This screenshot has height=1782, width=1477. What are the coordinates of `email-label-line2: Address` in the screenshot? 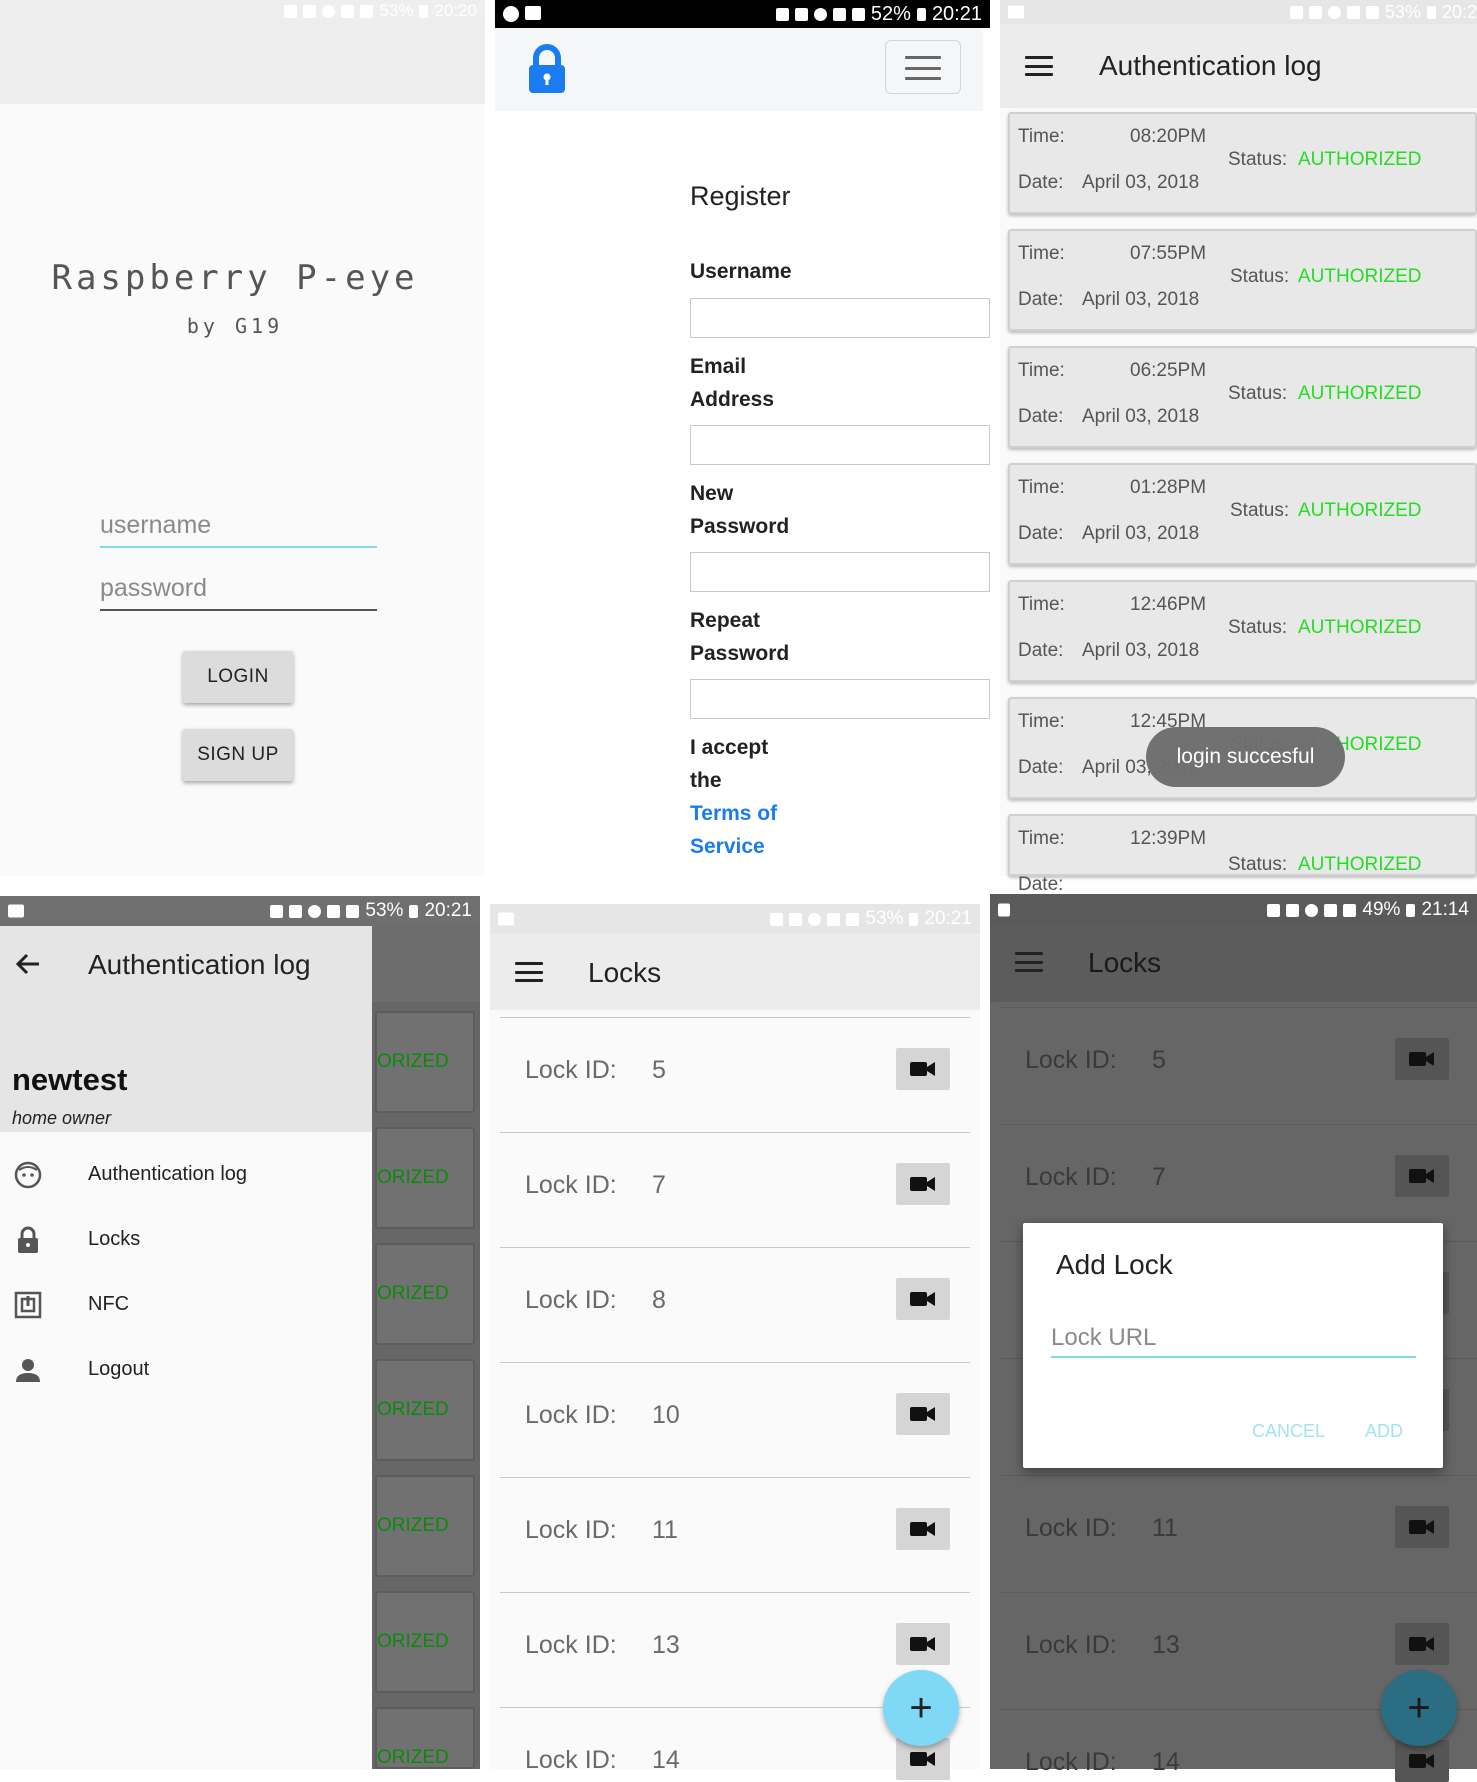 It's located at (732, 399).